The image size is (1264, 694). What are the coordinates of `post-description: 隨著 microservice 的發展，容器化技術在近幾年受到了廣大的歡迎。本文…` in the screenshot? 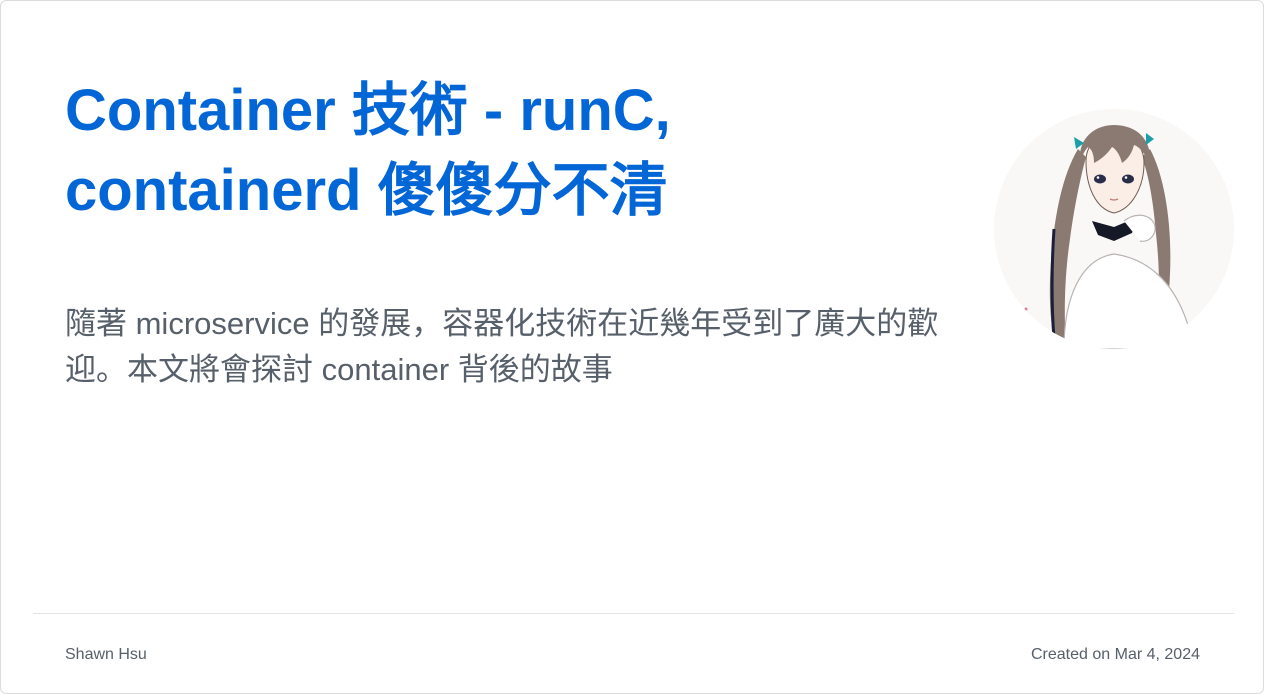 It's located at (502, 346).